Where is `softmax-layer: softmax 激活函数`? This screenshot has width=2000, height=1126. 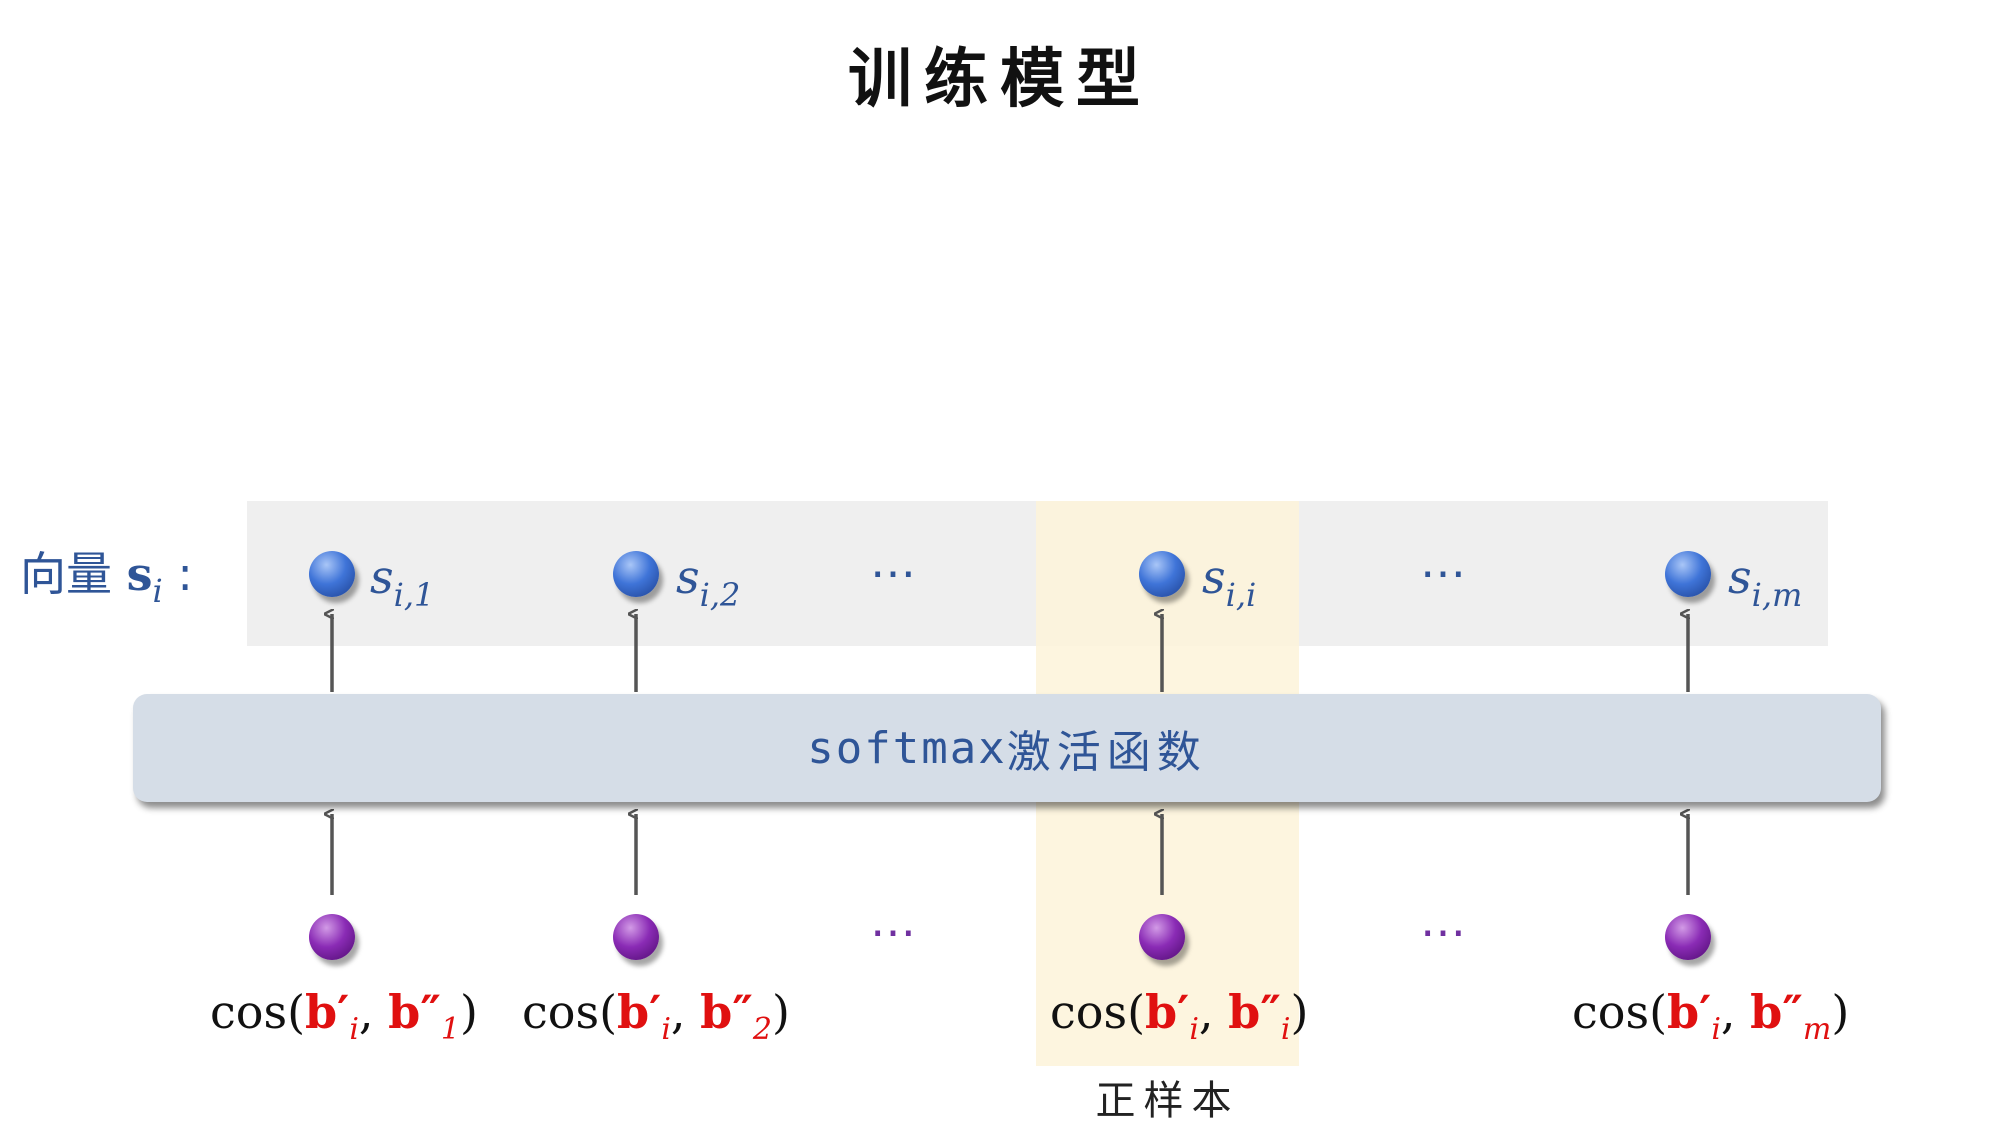
softmax-layer: softmax 激活函数 is located at coordinates (1007, 748).